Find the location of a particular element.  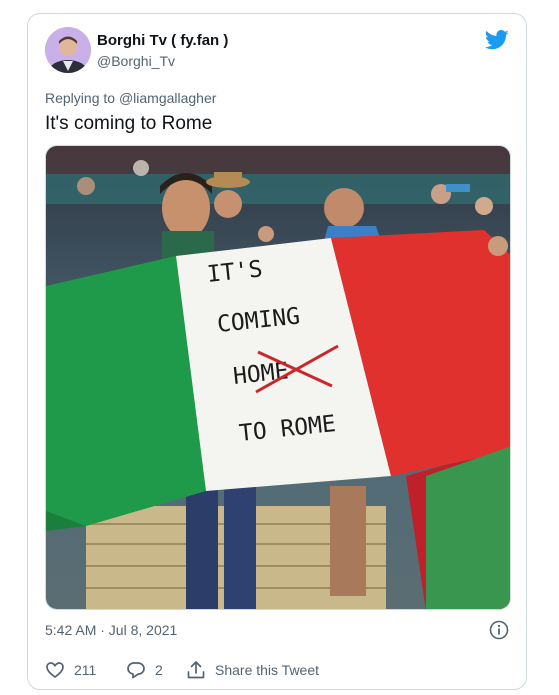

replying-to: Replying to @liamgallagher is located at coordinates (130, 98).